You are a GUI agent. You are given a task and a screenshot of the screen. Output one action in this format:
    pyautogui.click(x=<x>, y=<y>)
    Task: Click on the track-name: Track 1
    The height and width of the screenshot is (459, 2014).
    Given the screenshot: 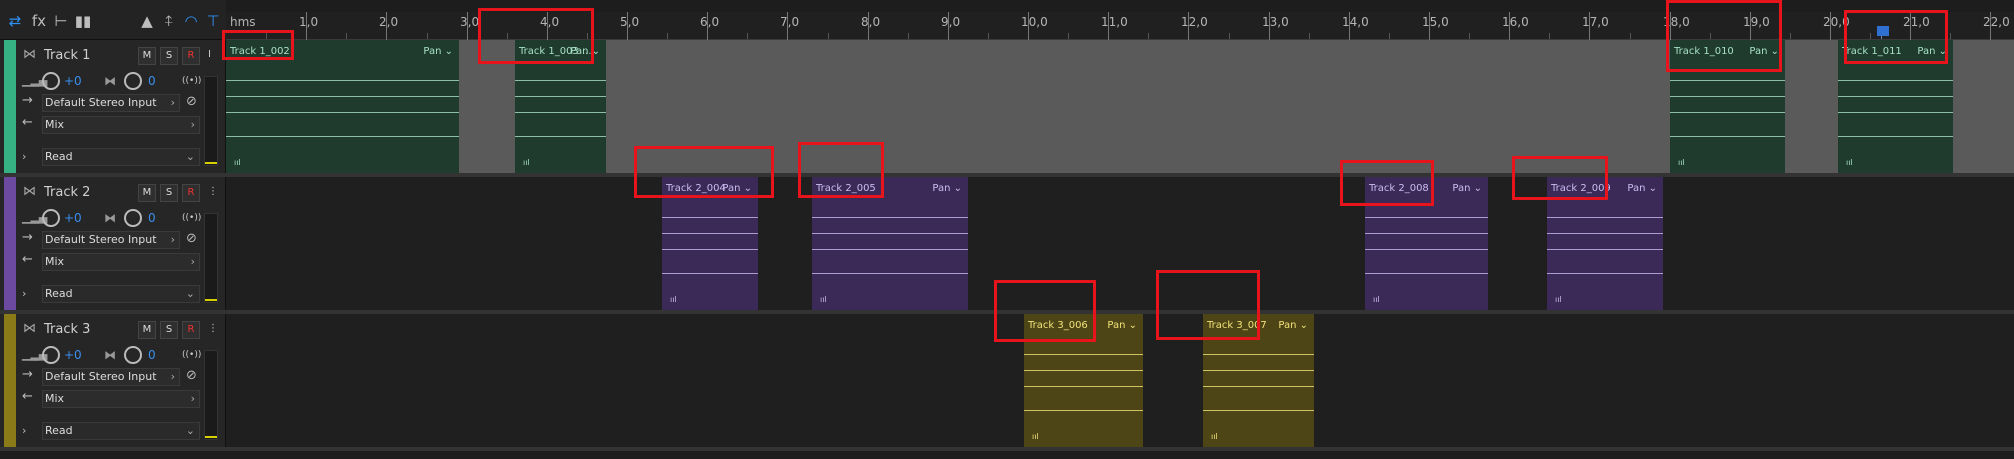 What is the action you would take?
    pyautogui.click(x=67, y=55)
    